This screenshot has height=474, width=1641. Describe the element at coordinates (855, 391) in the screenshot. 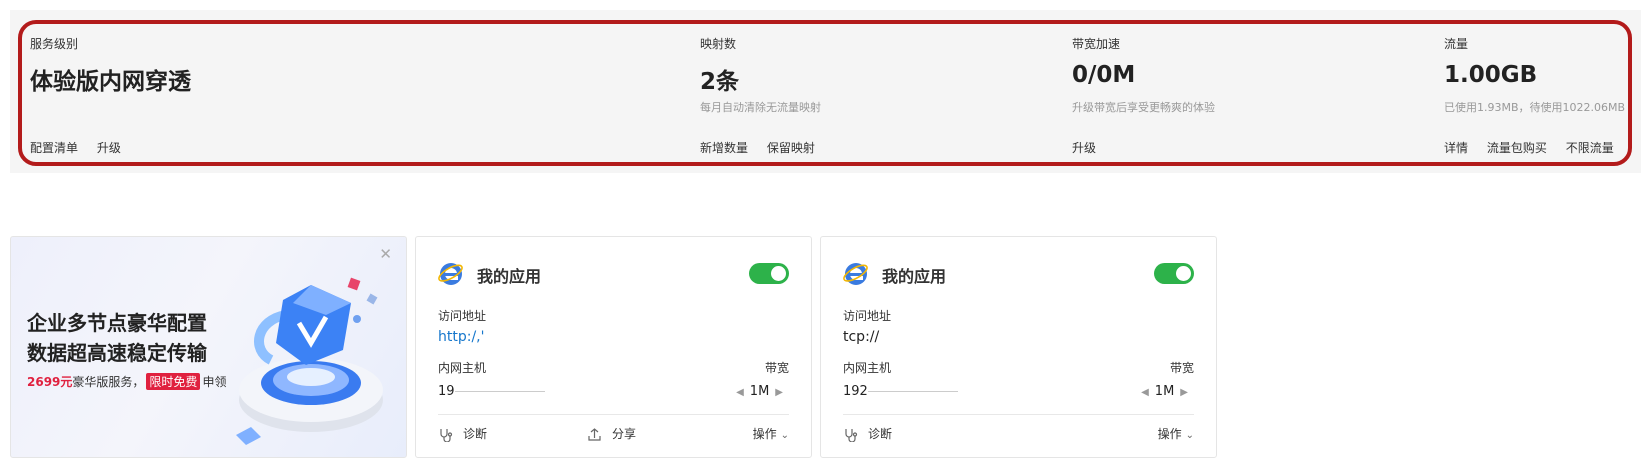

I see `host-text: 192` at that location.